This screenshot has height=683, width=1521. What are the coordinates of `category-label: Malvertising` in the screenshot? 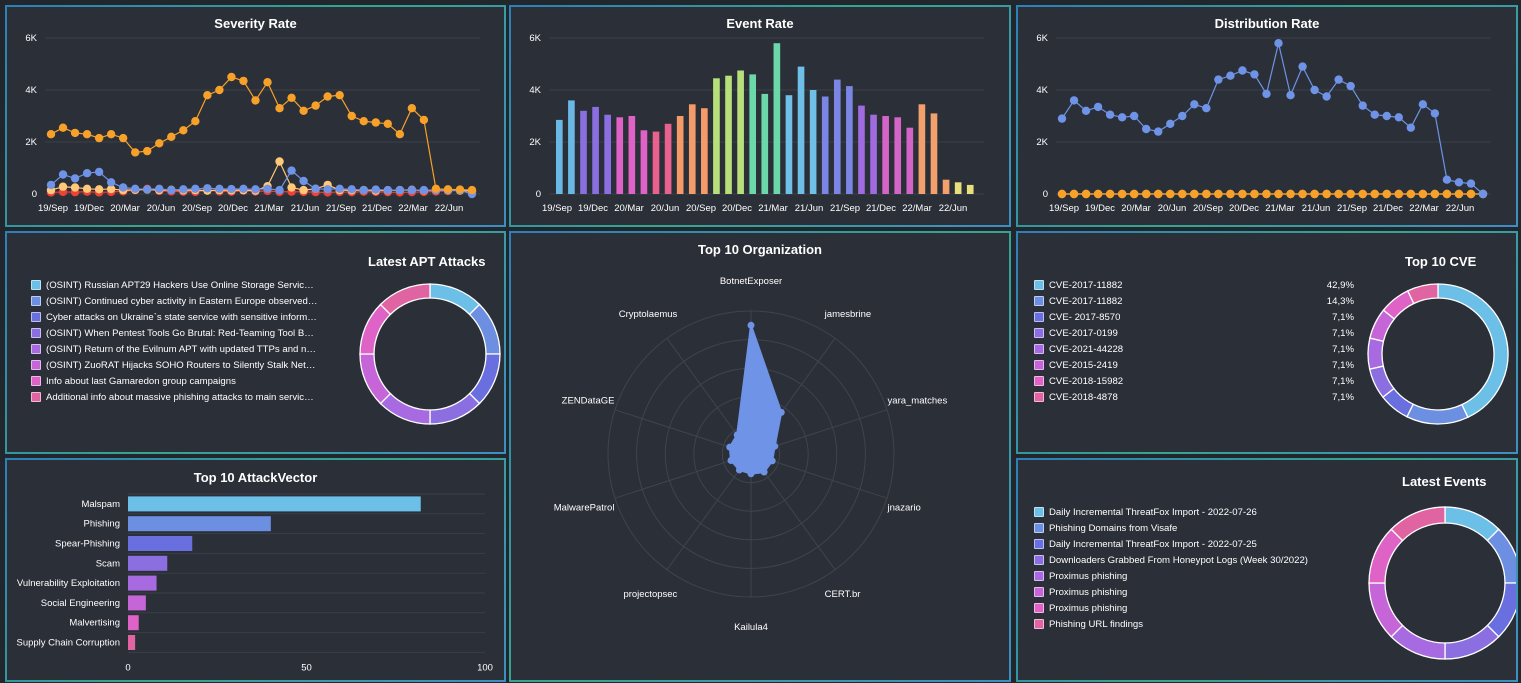 It's located at (94, 623).